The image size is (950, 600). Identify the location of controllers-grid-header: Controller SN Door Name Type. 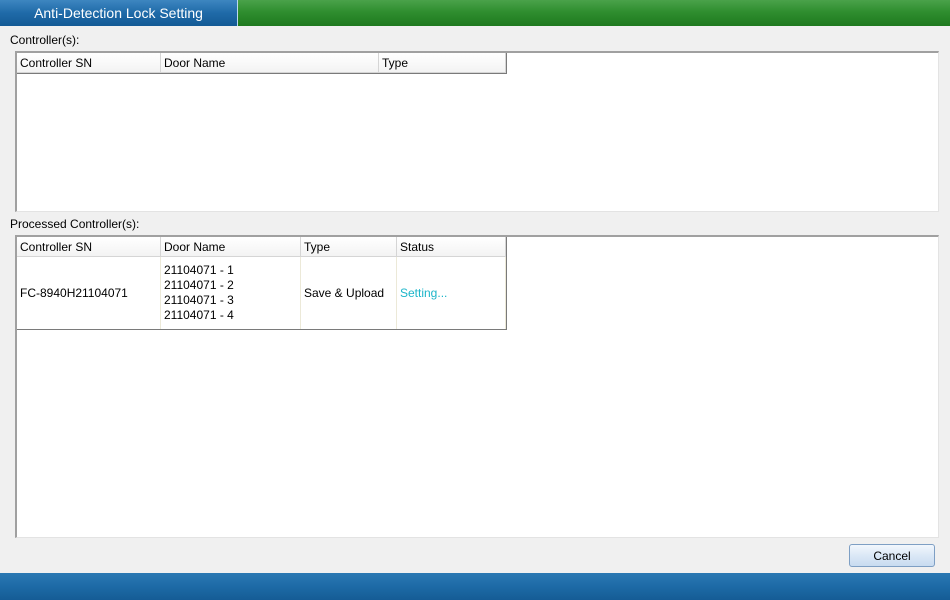
(261, 63).